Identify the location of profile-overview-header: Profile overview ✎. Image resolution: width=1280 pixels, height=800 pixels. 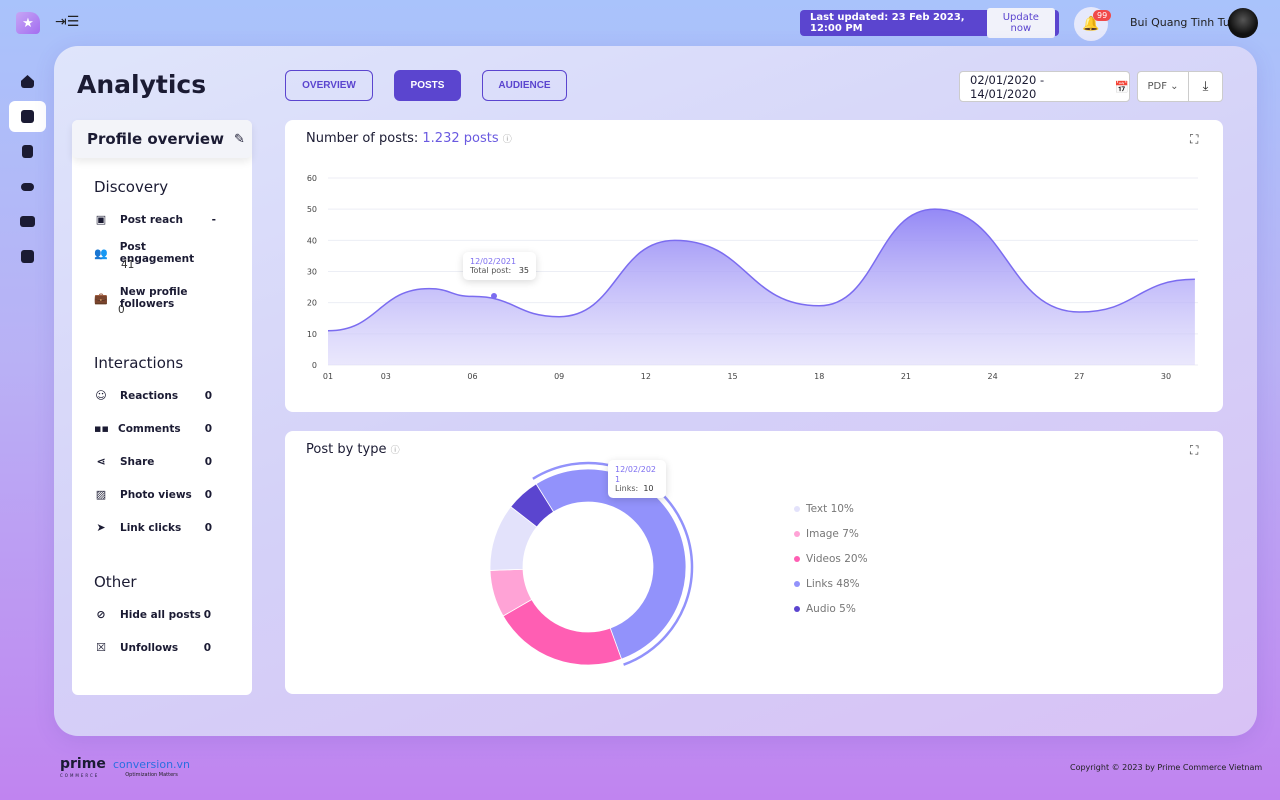
(162, 139).